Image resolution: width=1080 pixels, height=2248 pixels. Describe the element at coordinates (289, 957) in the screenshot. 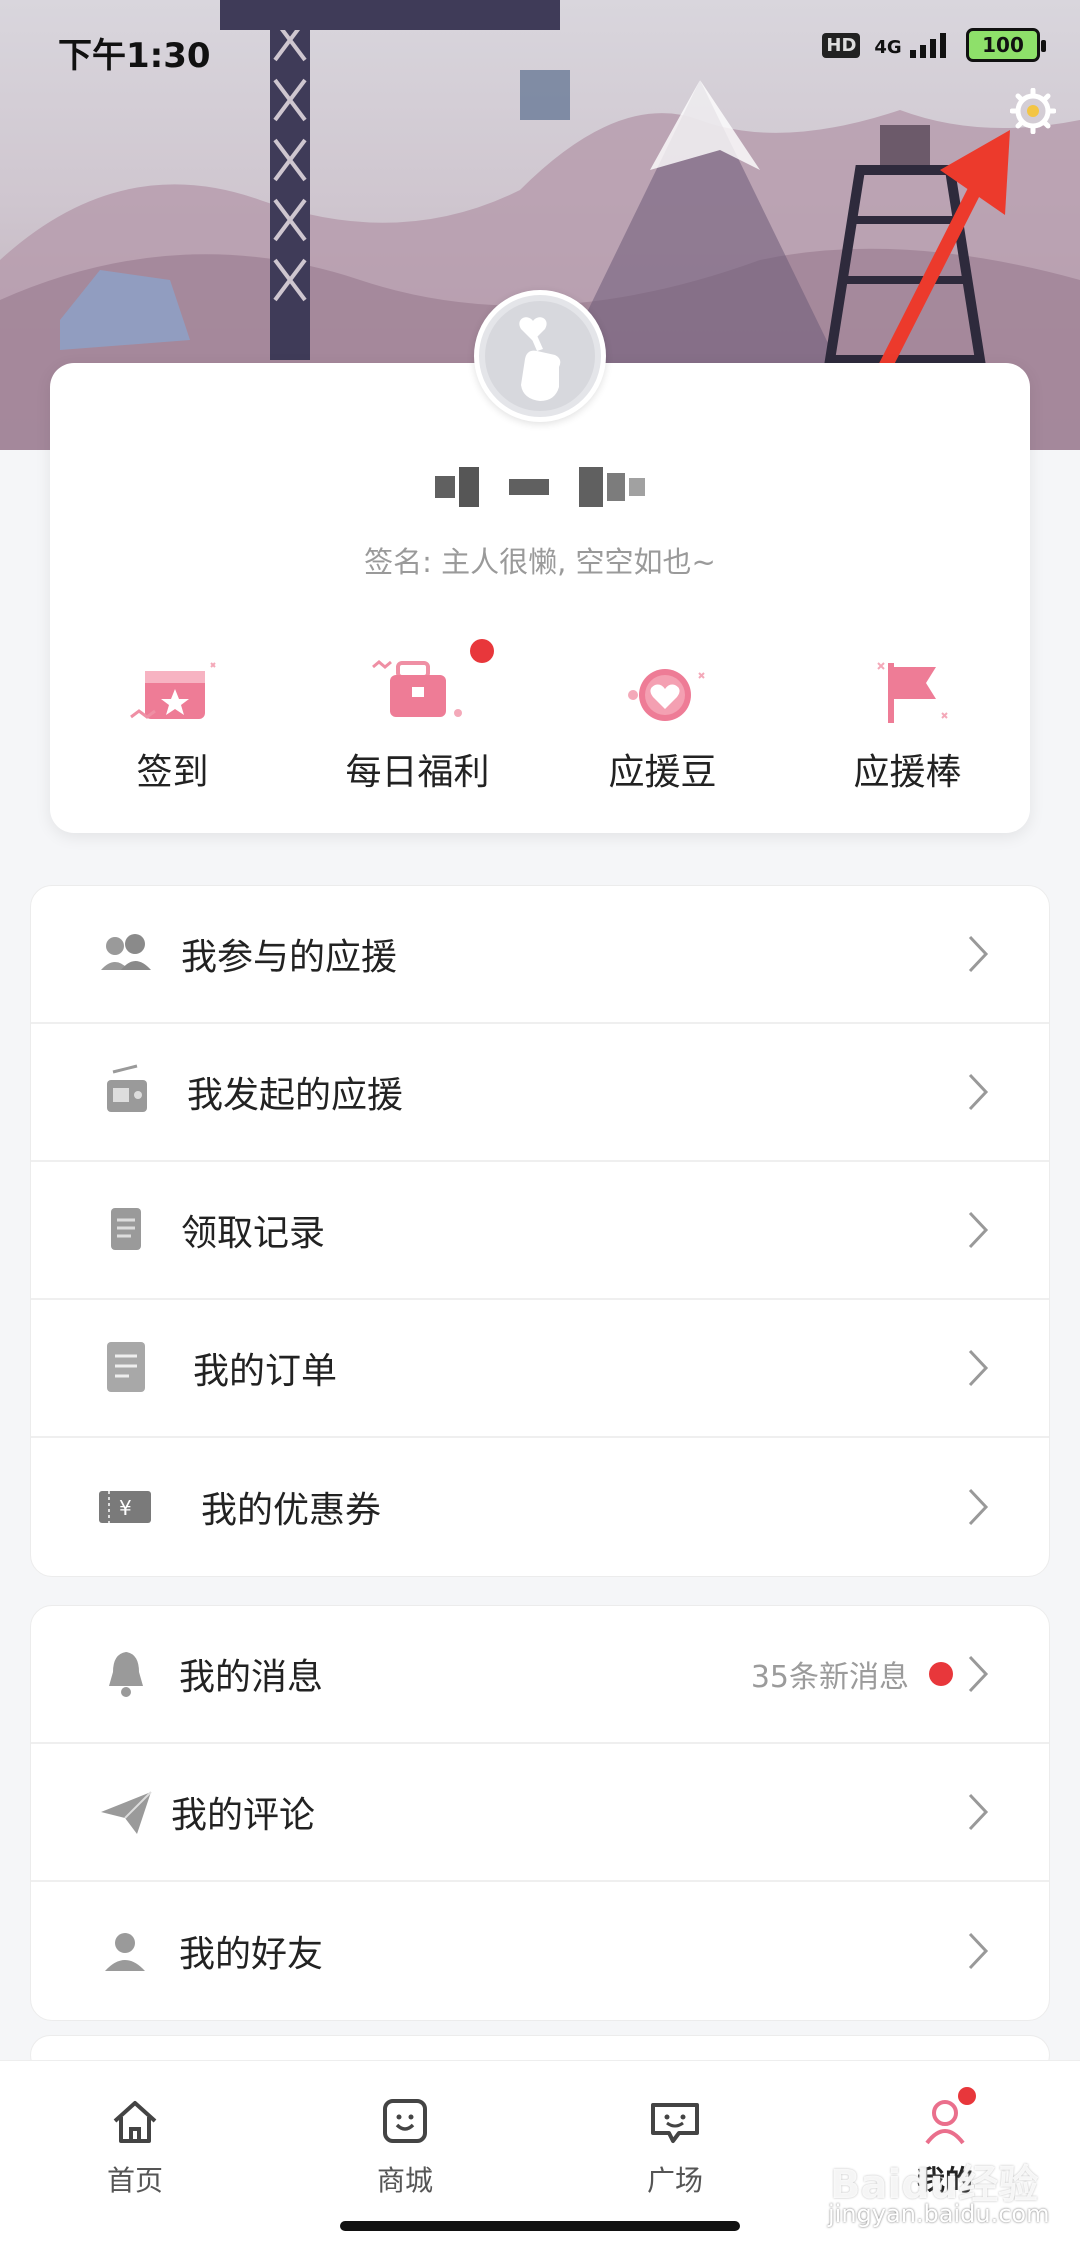

I see `menu-item-label: 我参与的应援` at that location.